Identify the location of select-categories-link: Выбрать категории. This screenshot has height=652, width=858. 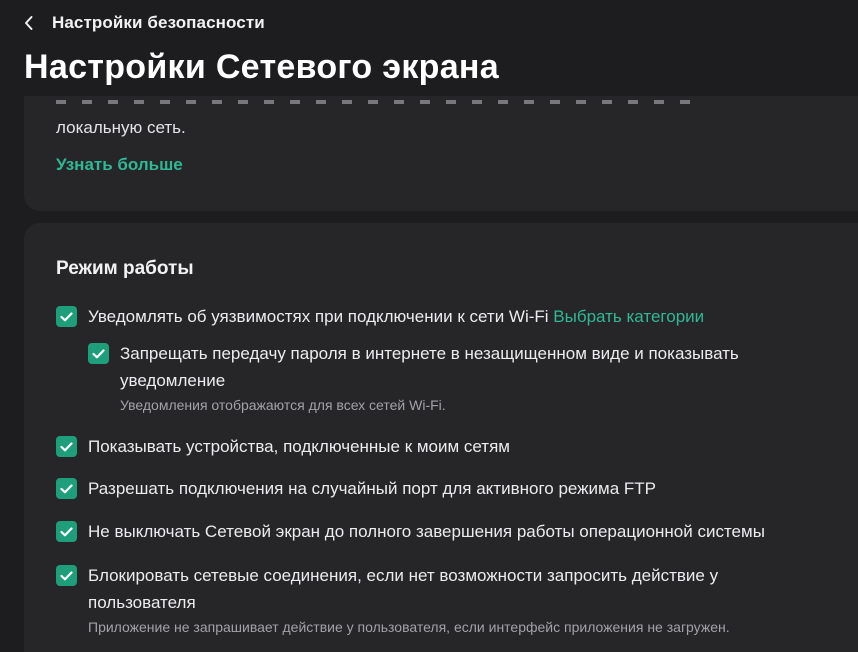
(628, 316).